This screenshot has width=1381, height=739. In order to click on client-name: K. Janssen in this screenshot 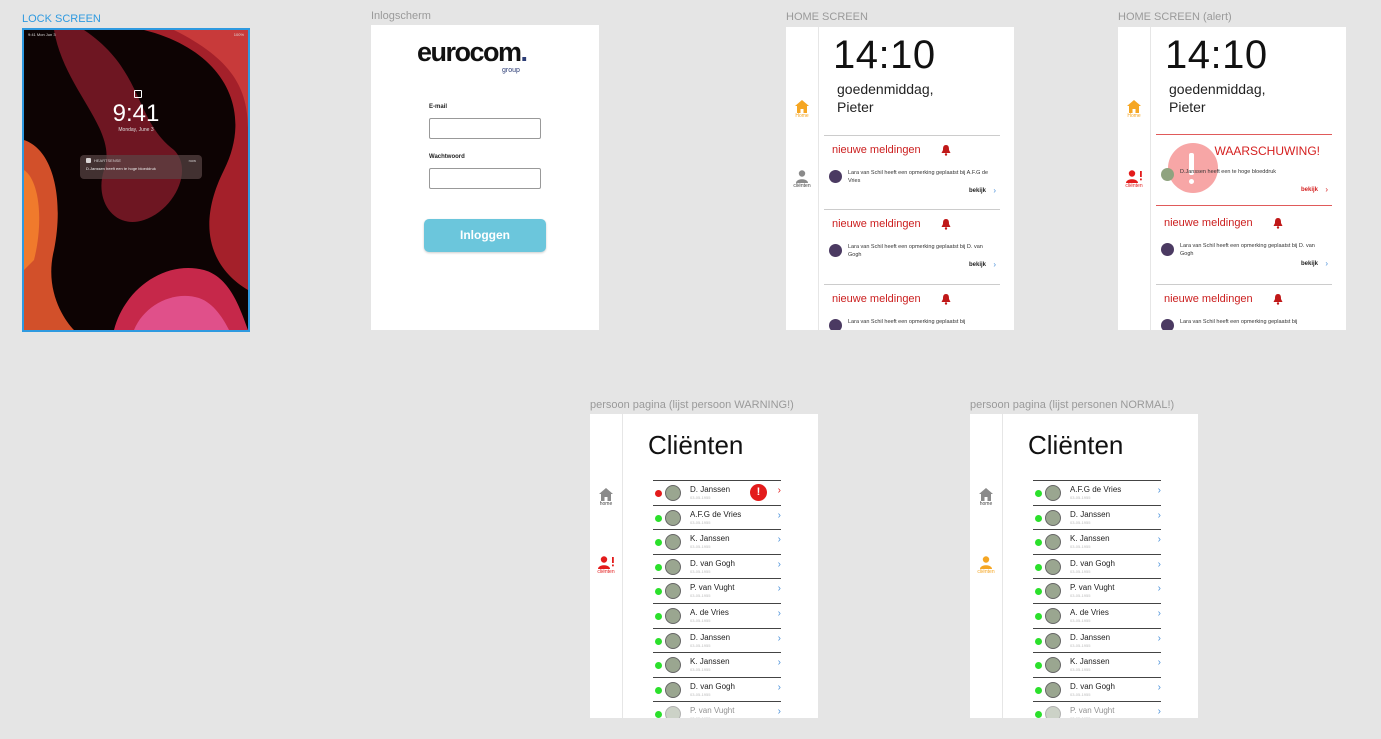, I will do `click(710, 539)`.